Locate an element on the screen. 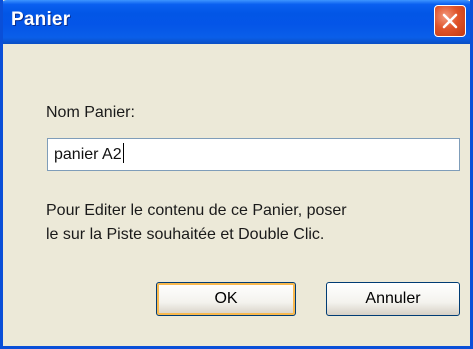 The image size is (473, 349). close-icon is located at coordinates (450, 21).